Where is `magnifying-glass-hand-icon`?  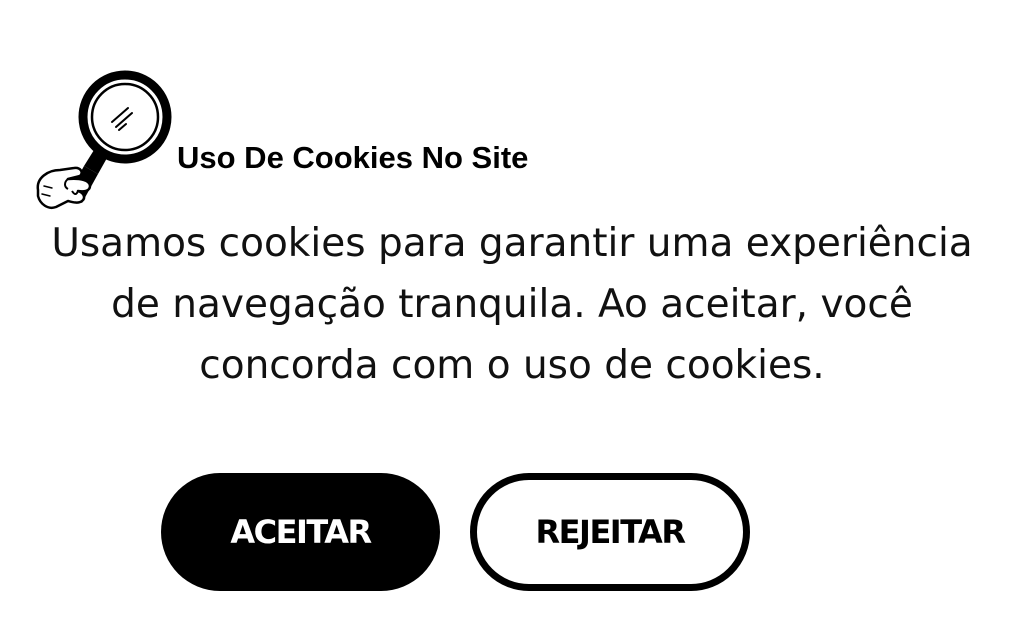 magnifying-glass-hand-icon is located at coordinates (104, 139).